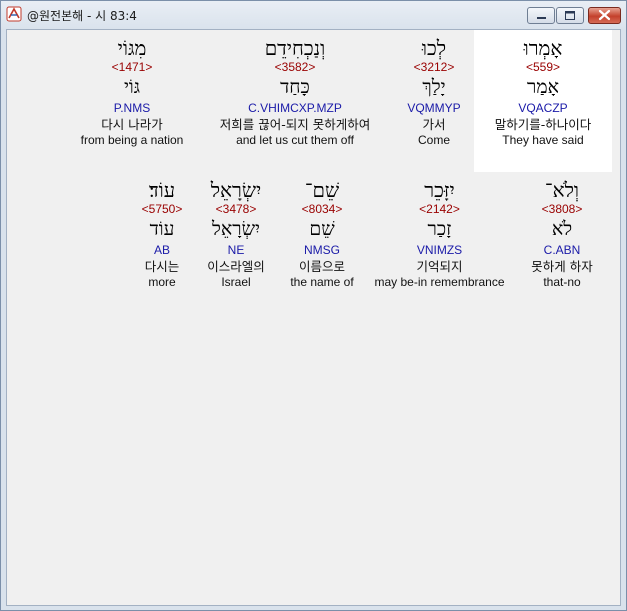  Describe the element at coordinates (236, 266) in the screenshot. I see `korean-gloss: 이스라엘의` at that location.